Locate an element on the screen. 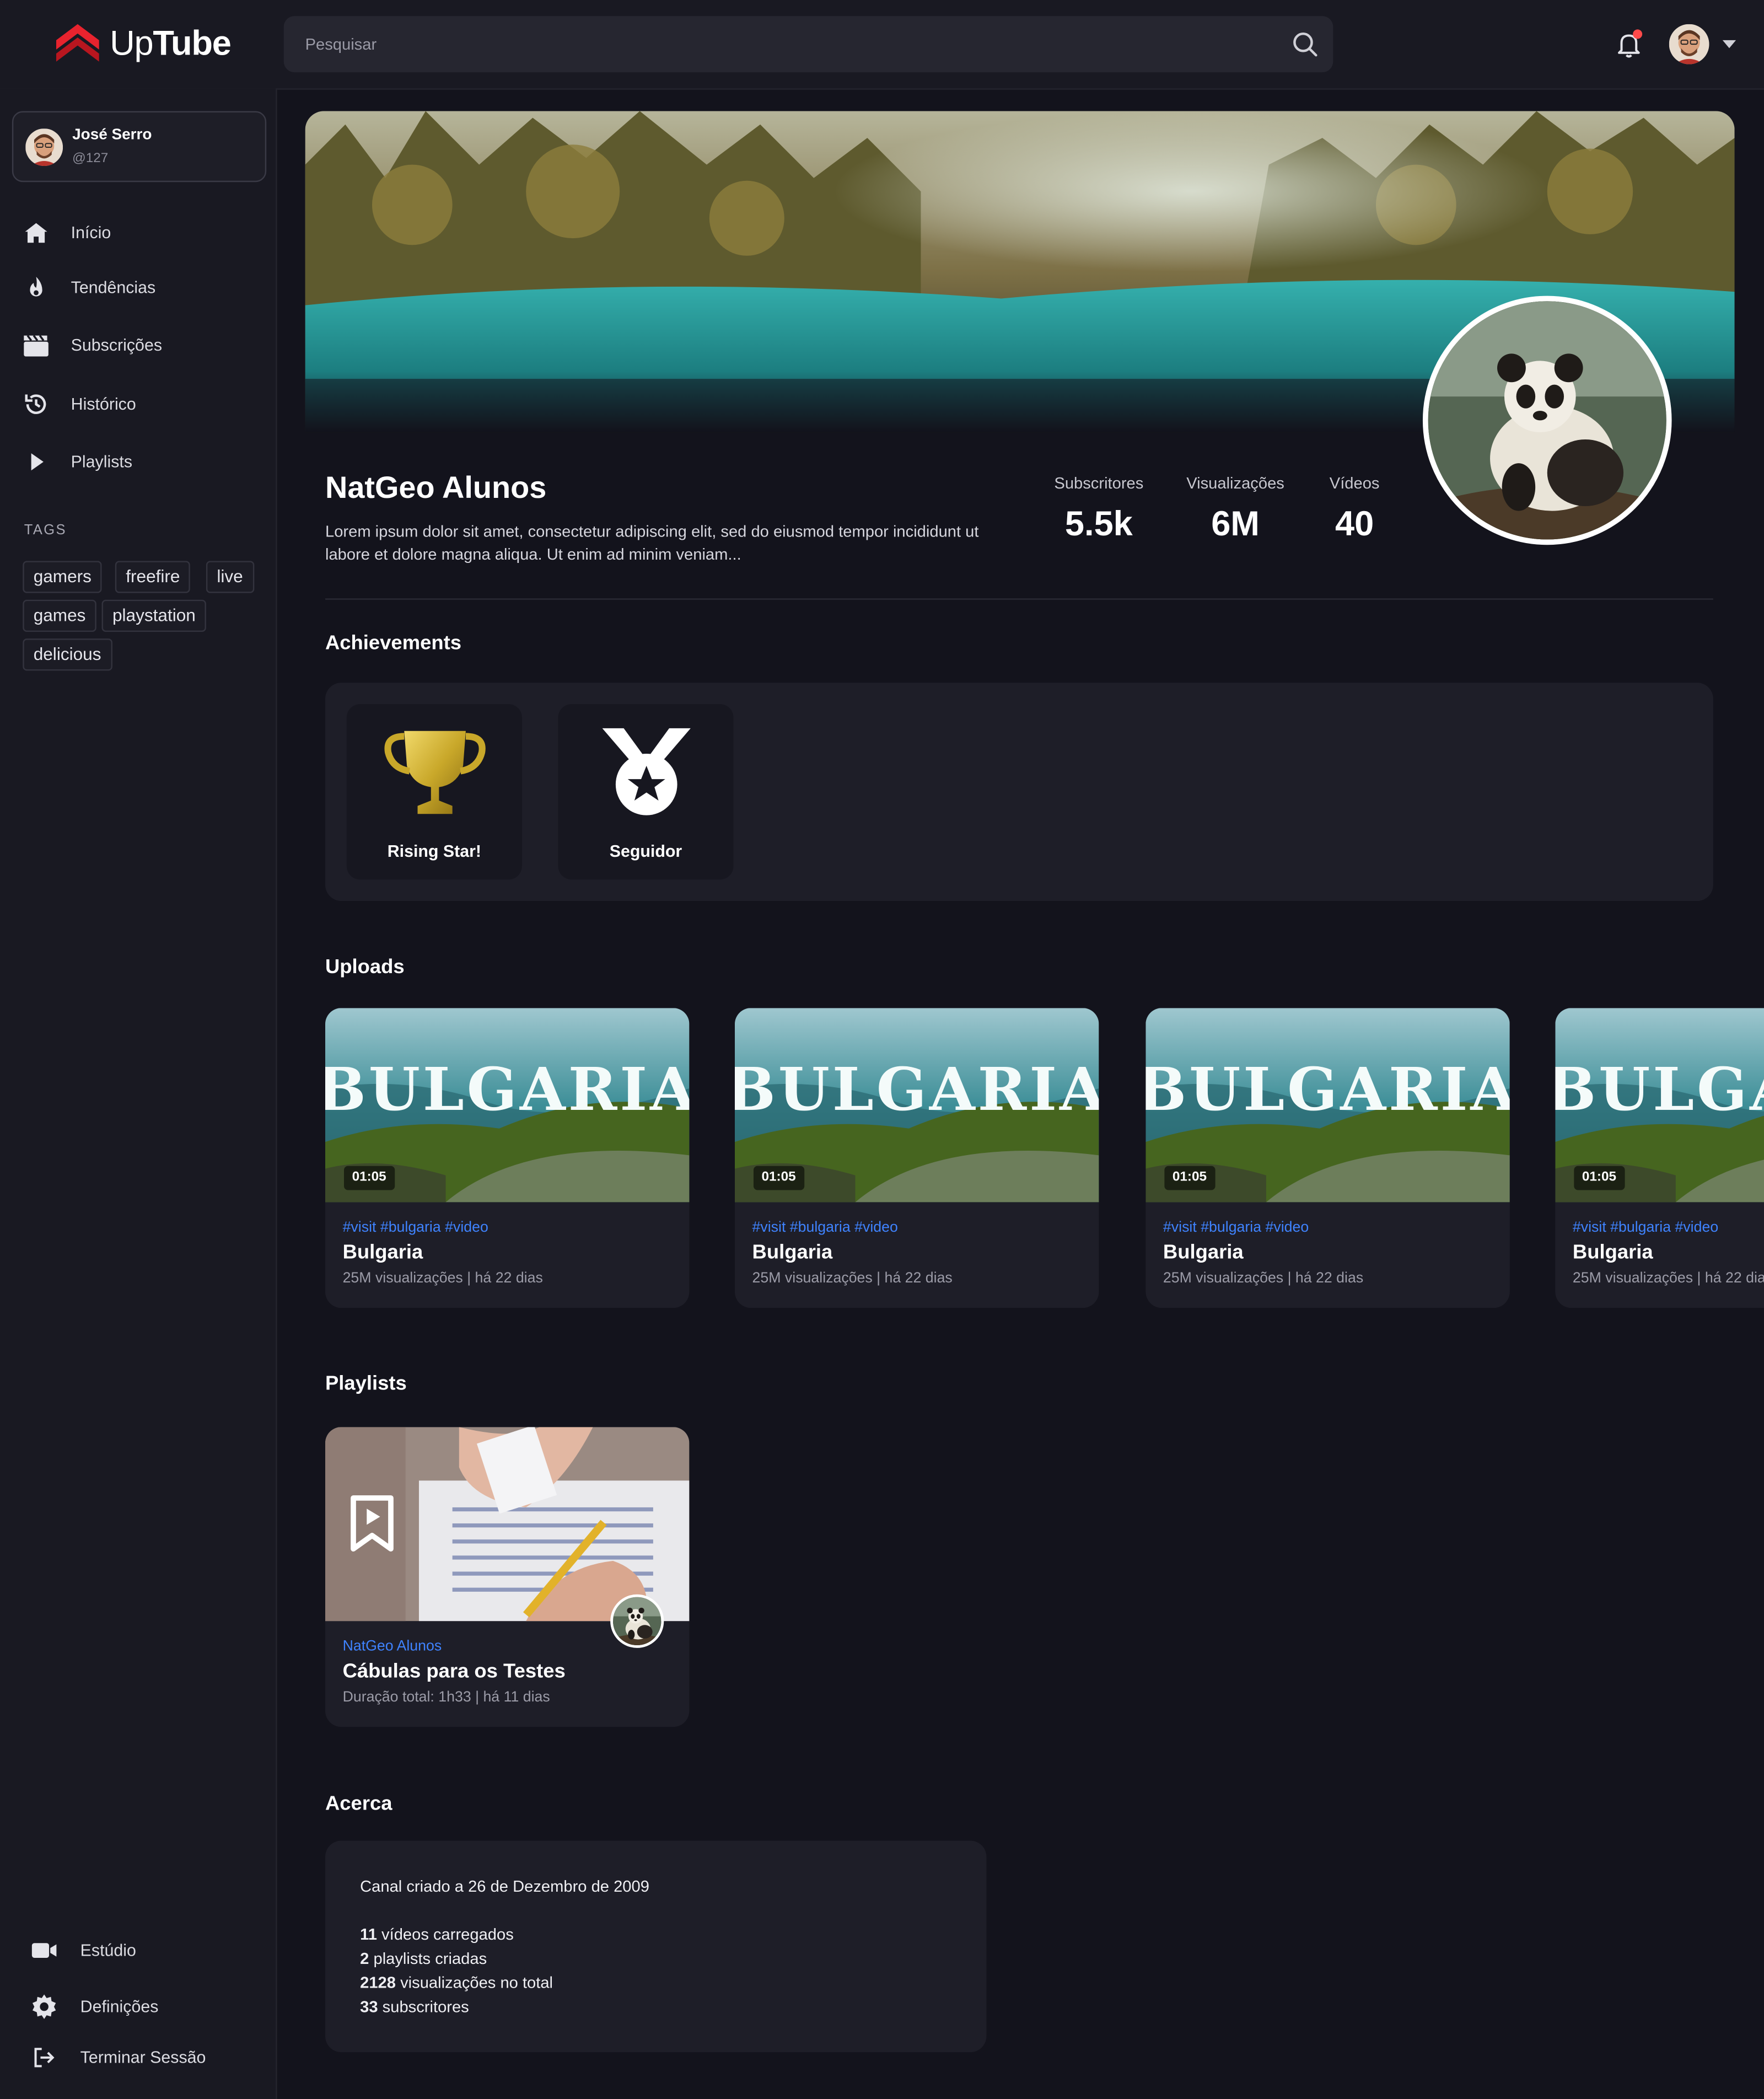  tag-chip: playstation is located at coordinates (154, 615).